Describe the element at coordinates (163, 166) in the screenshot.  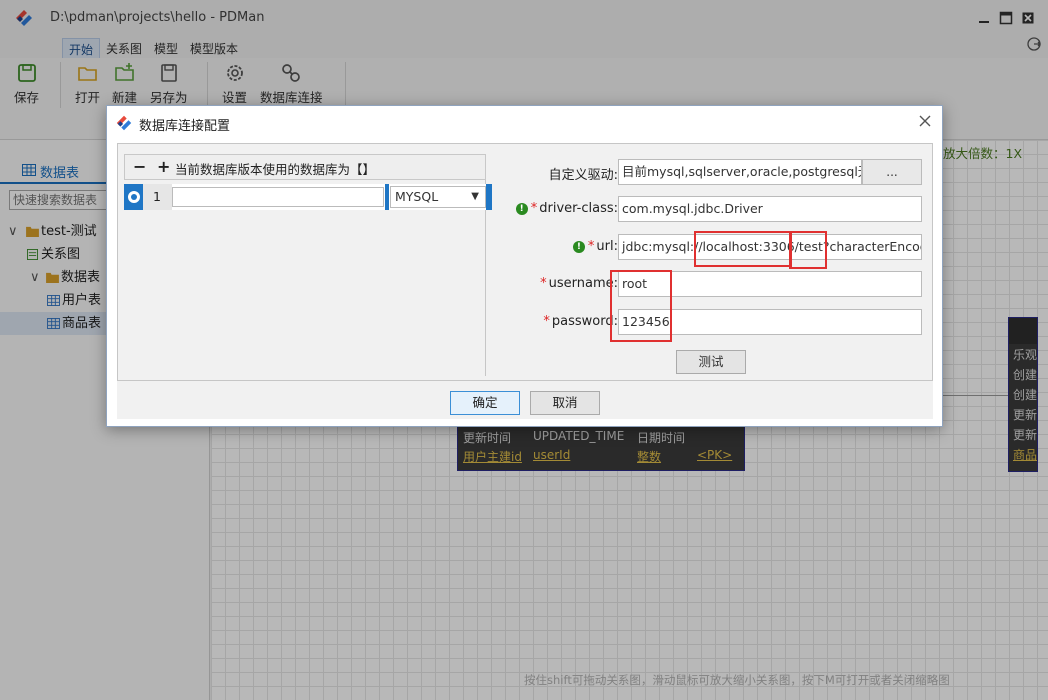
I see `add-db-icon: +` at that location.